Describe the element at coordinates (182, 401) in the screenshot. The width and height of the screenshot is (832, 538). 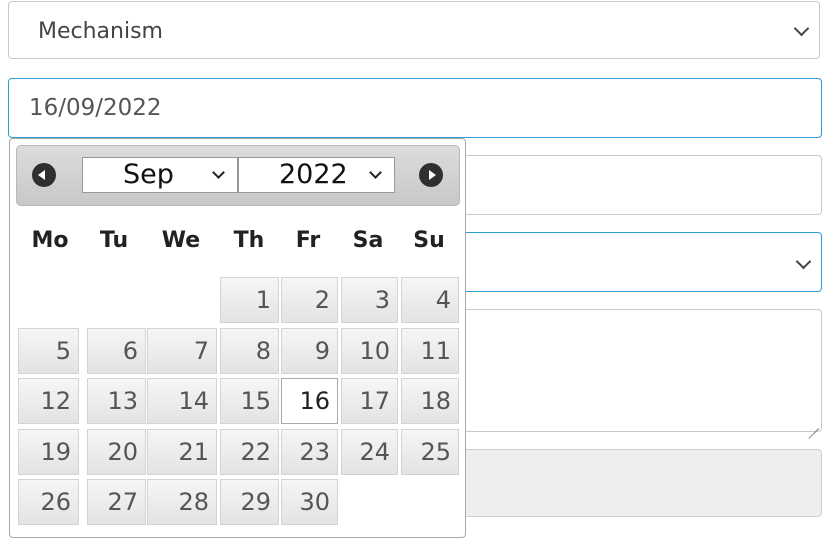
I see `calendar-day: 14` at that location.